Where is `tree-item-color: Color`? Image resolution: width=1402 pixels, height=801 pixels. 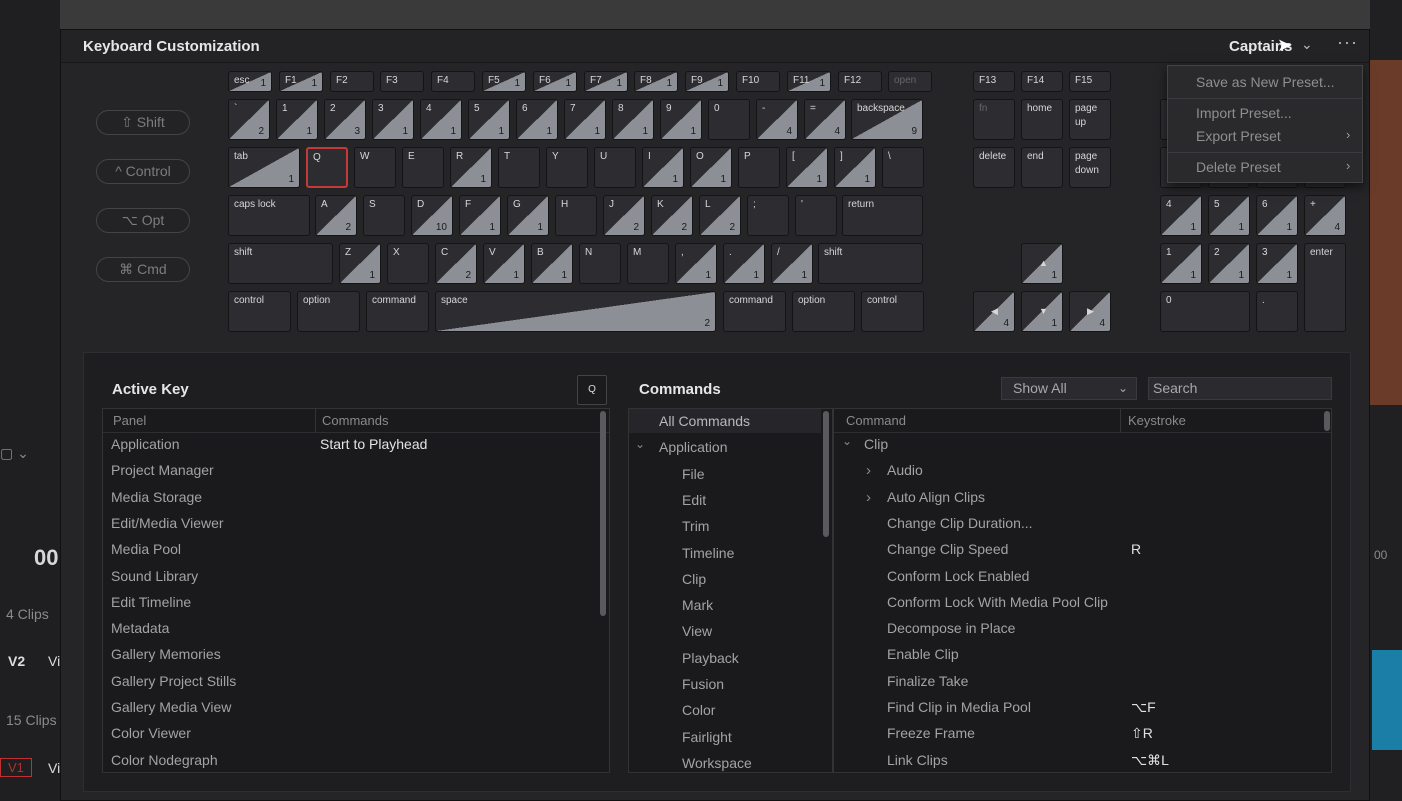
tree-item-color: Color is located at coordinates (698, 710).